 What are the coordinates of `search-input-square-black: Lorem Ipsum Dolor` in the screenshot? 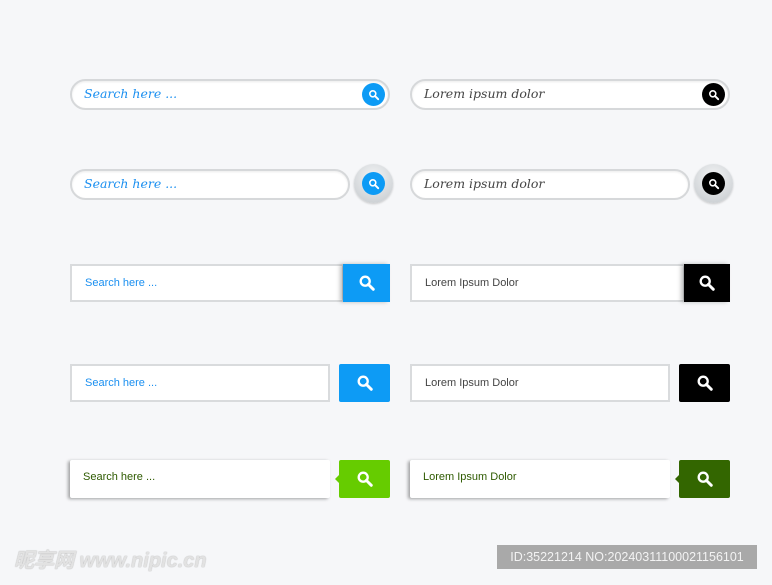 It's located at (547, 283).